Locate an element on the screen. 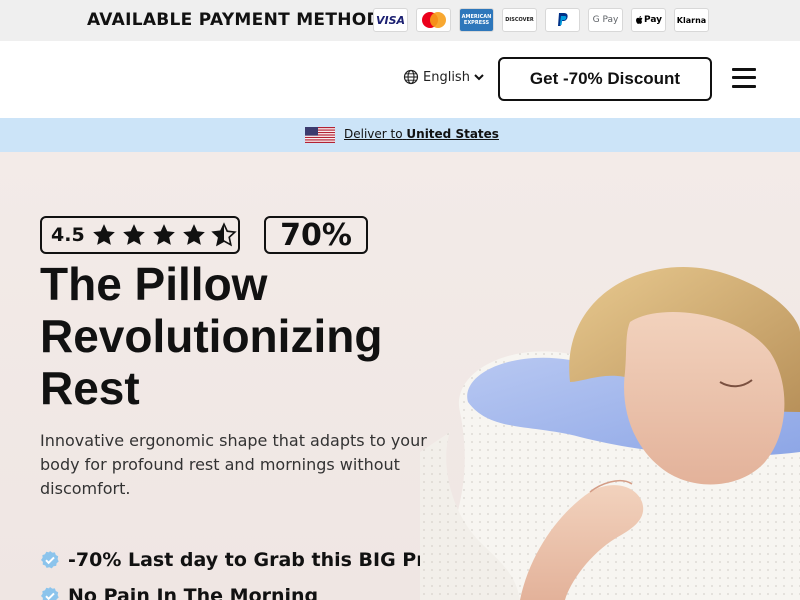 The image size is (800, 600). rating-badge: 4.5 is located at coordinates (140, 235).